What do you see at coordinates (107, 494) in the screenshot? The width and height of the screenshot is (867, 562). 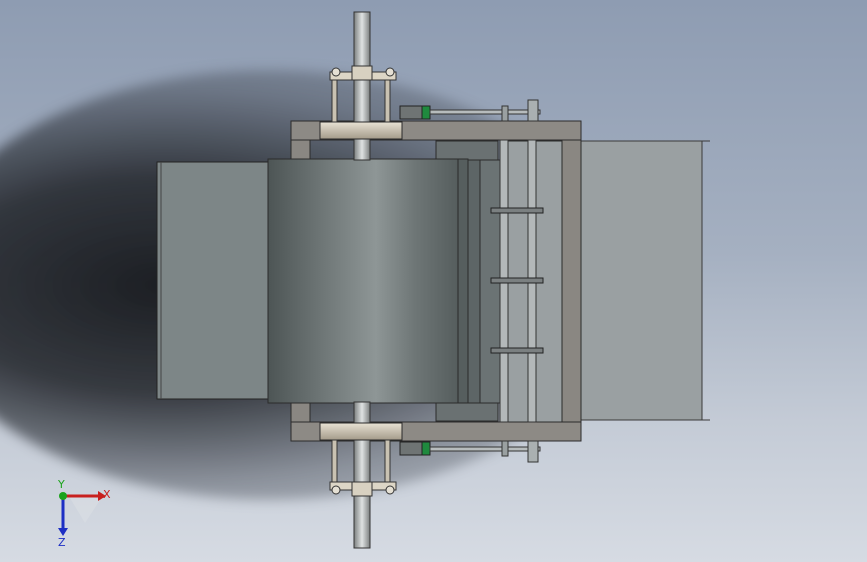 I see `x-axis-label: X` at bounding box center [107, 494].